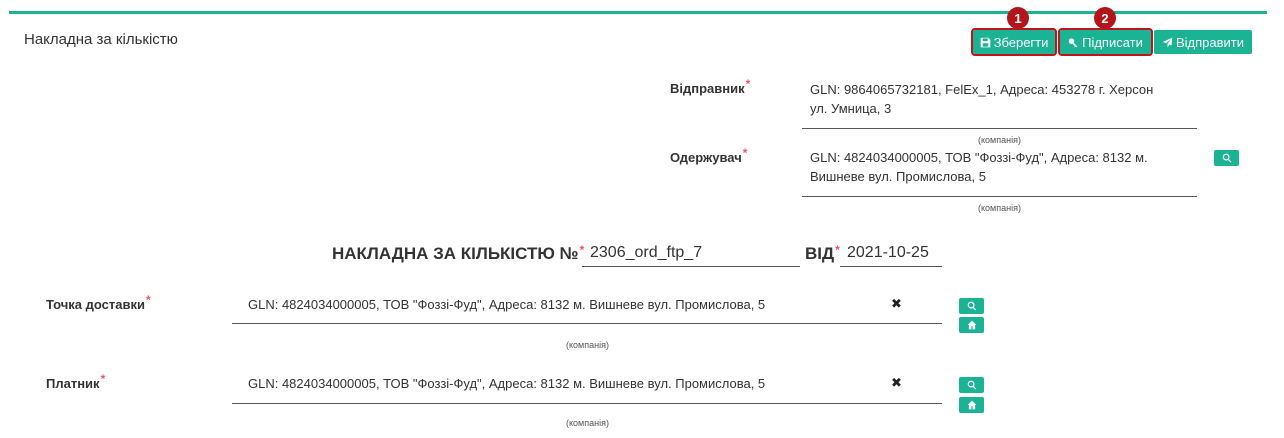 The image size is (1284, 438). Describe the element at coordinates (587, 403) in the screenshot. I see `payer-underline` at that location.